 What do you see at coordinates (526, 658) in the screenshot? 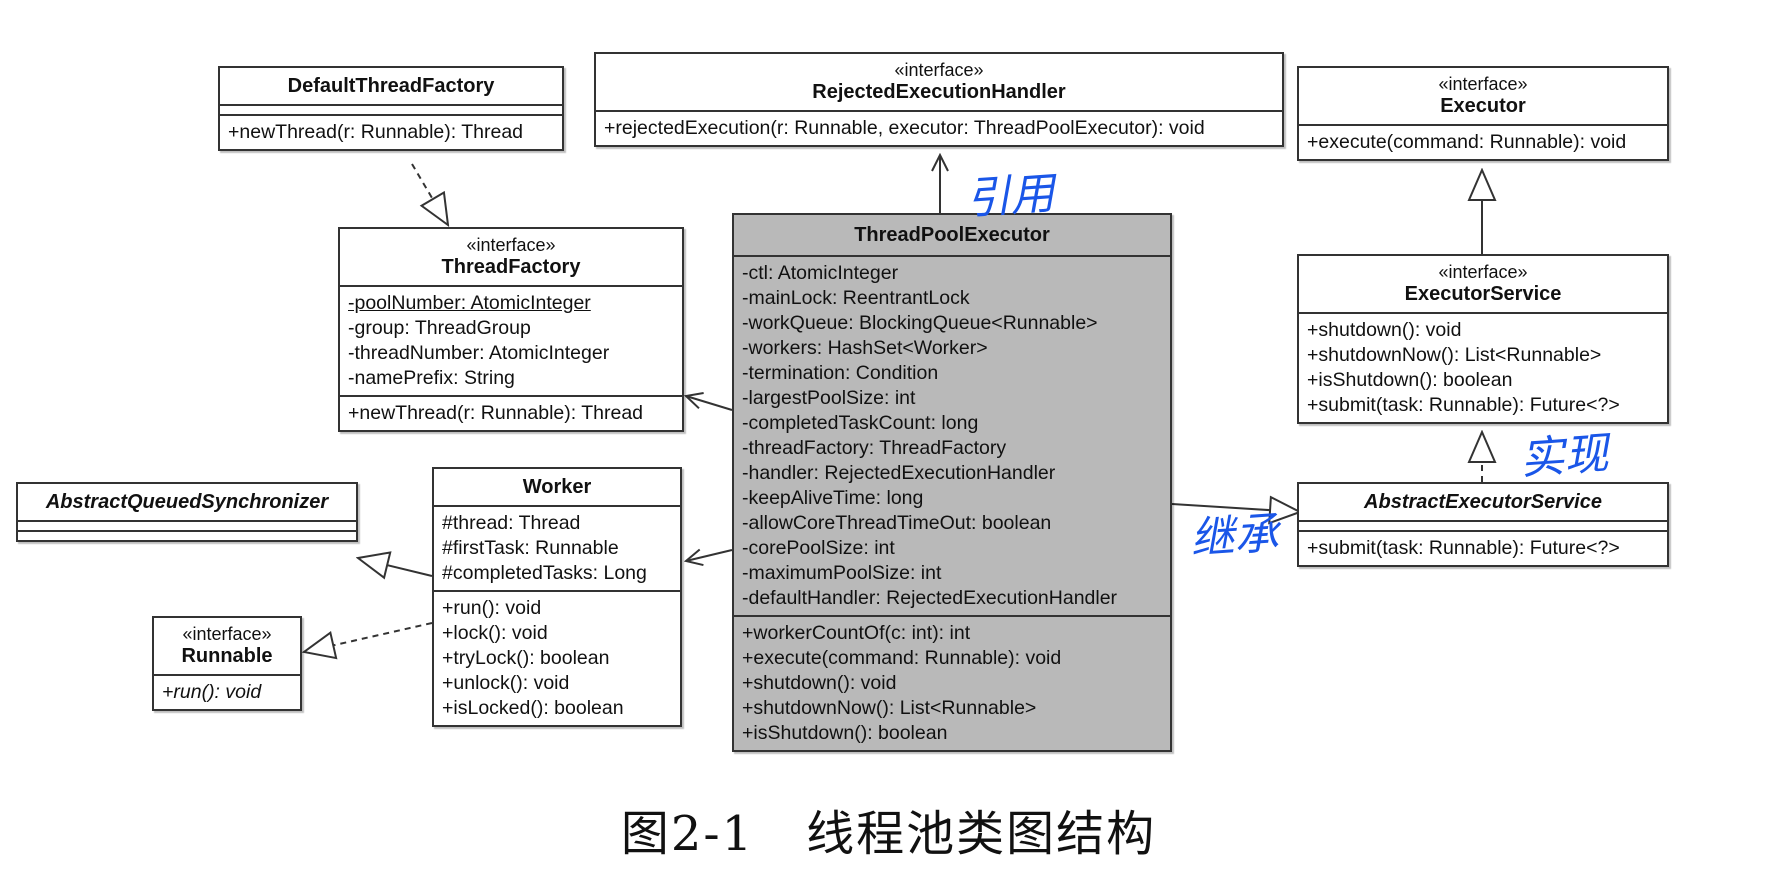
I see `method: +tryLock(): boolean` at bounding box center [526, 658].